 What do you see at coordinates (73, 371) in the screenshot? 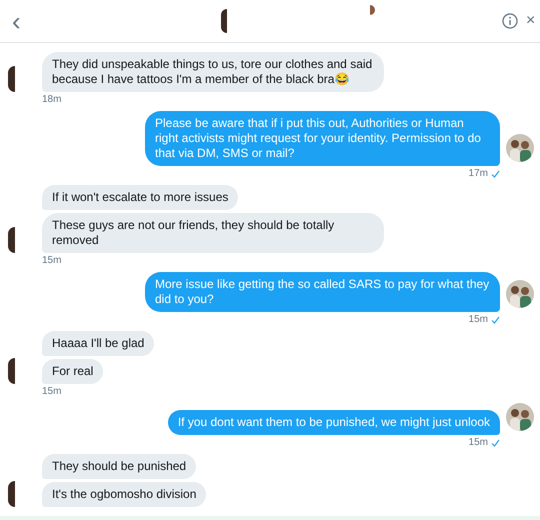
I see `message-bubble: For real` at bounding box center [73, 371].